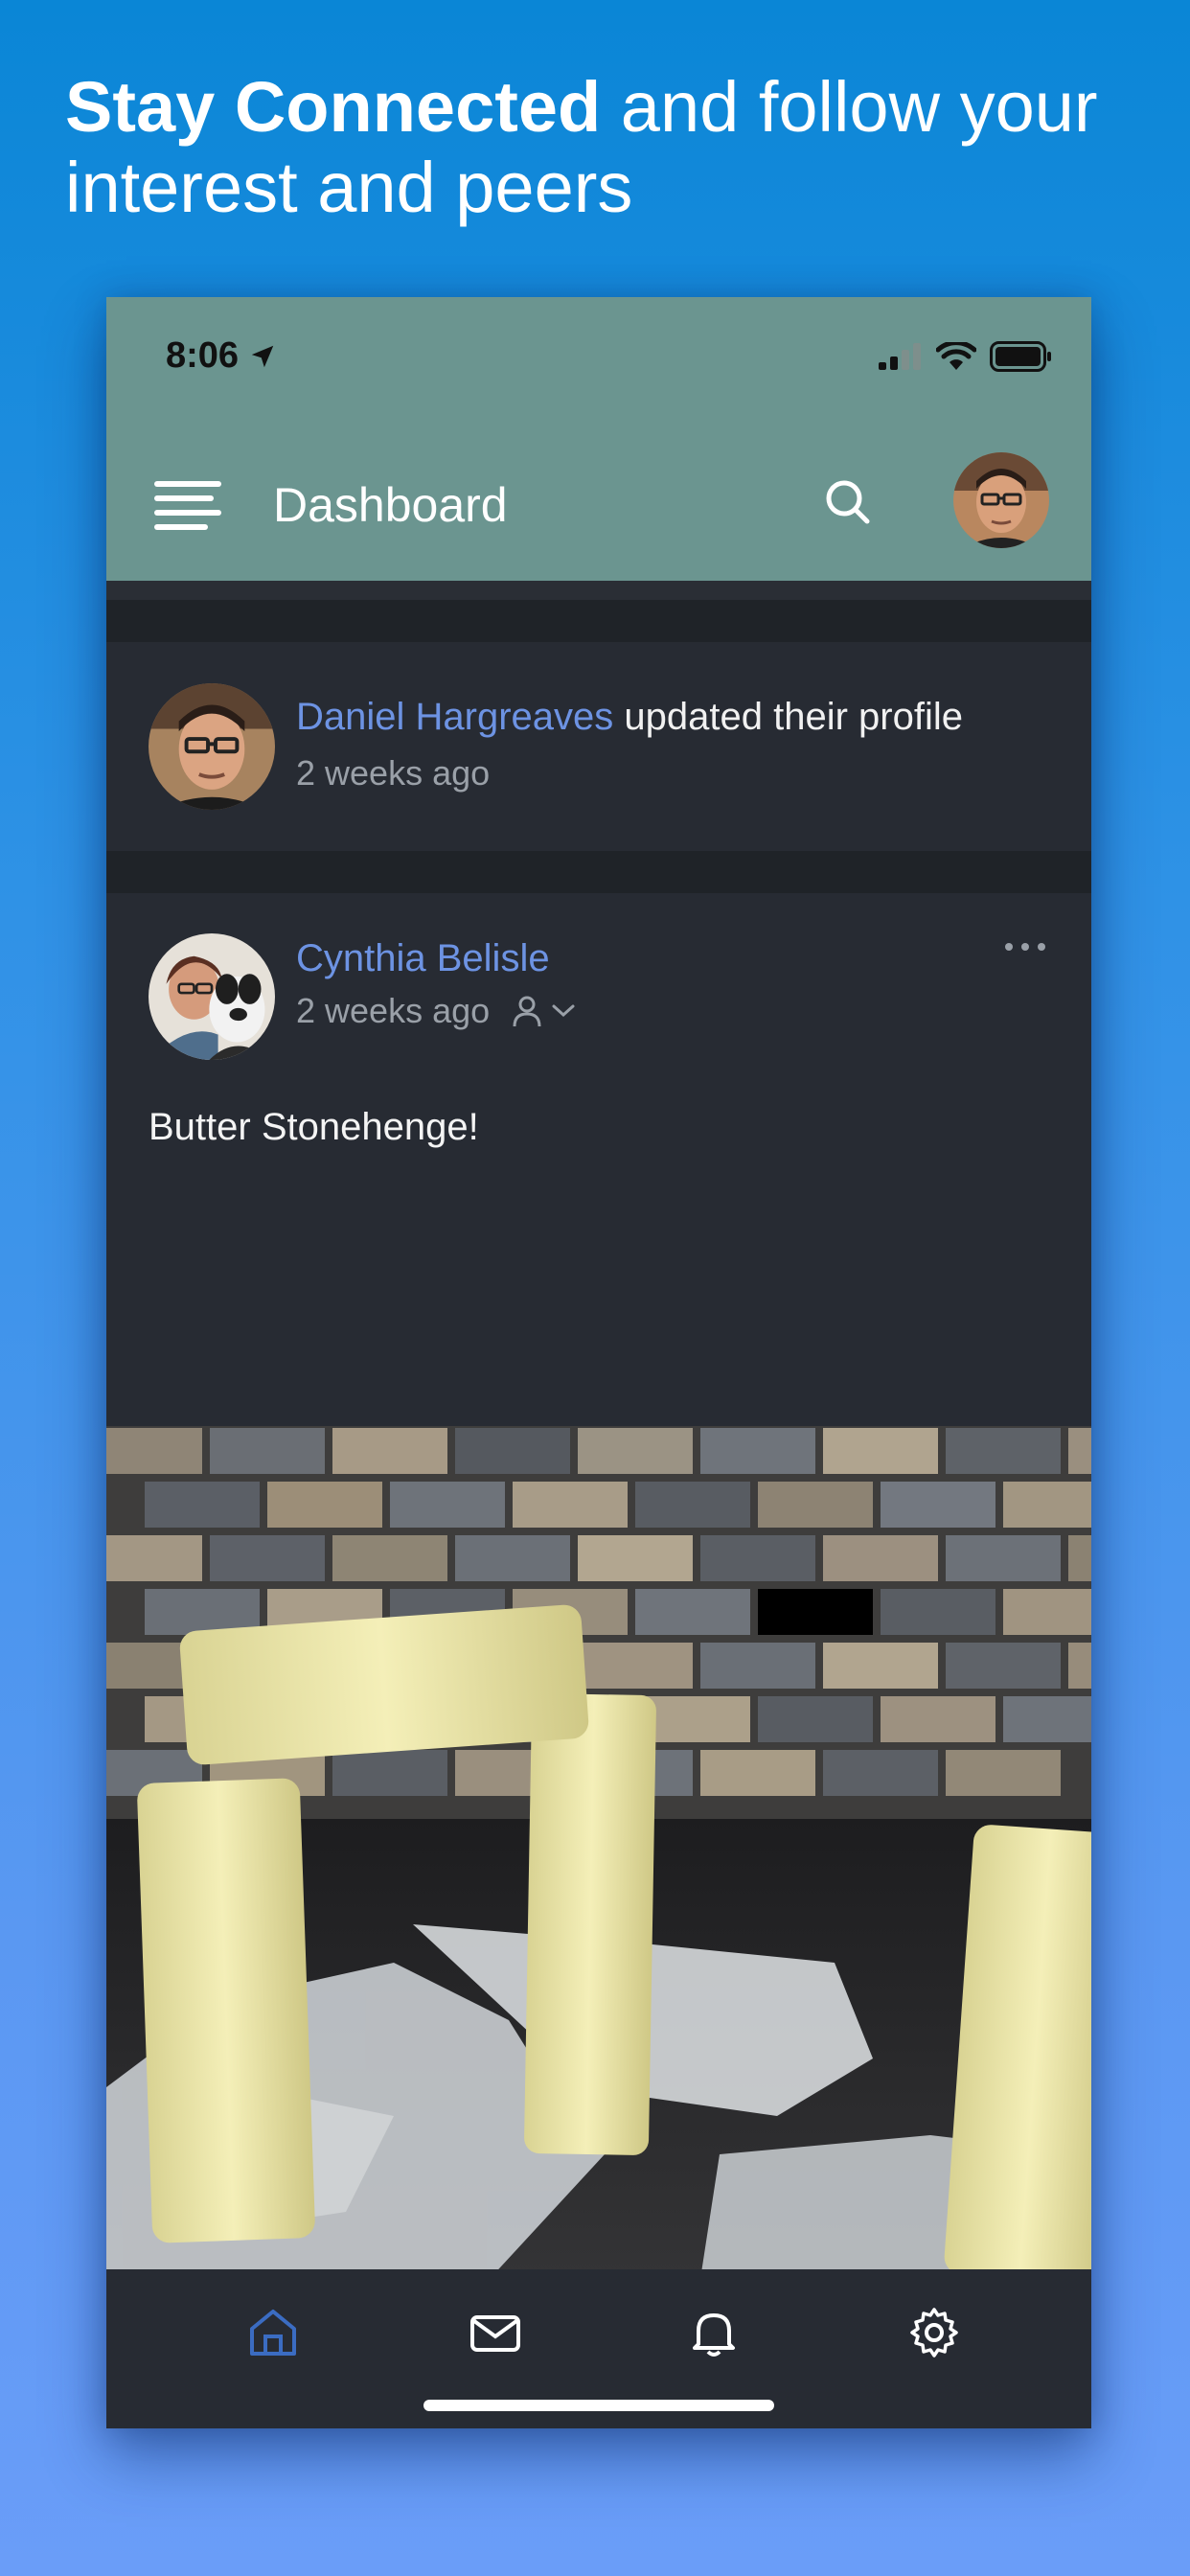 This screenshot has width=1190, height=2576. What do you see at coordinates (848, 502) in the screenshot?
I see `search-icon` at bounding box center [848, 502].